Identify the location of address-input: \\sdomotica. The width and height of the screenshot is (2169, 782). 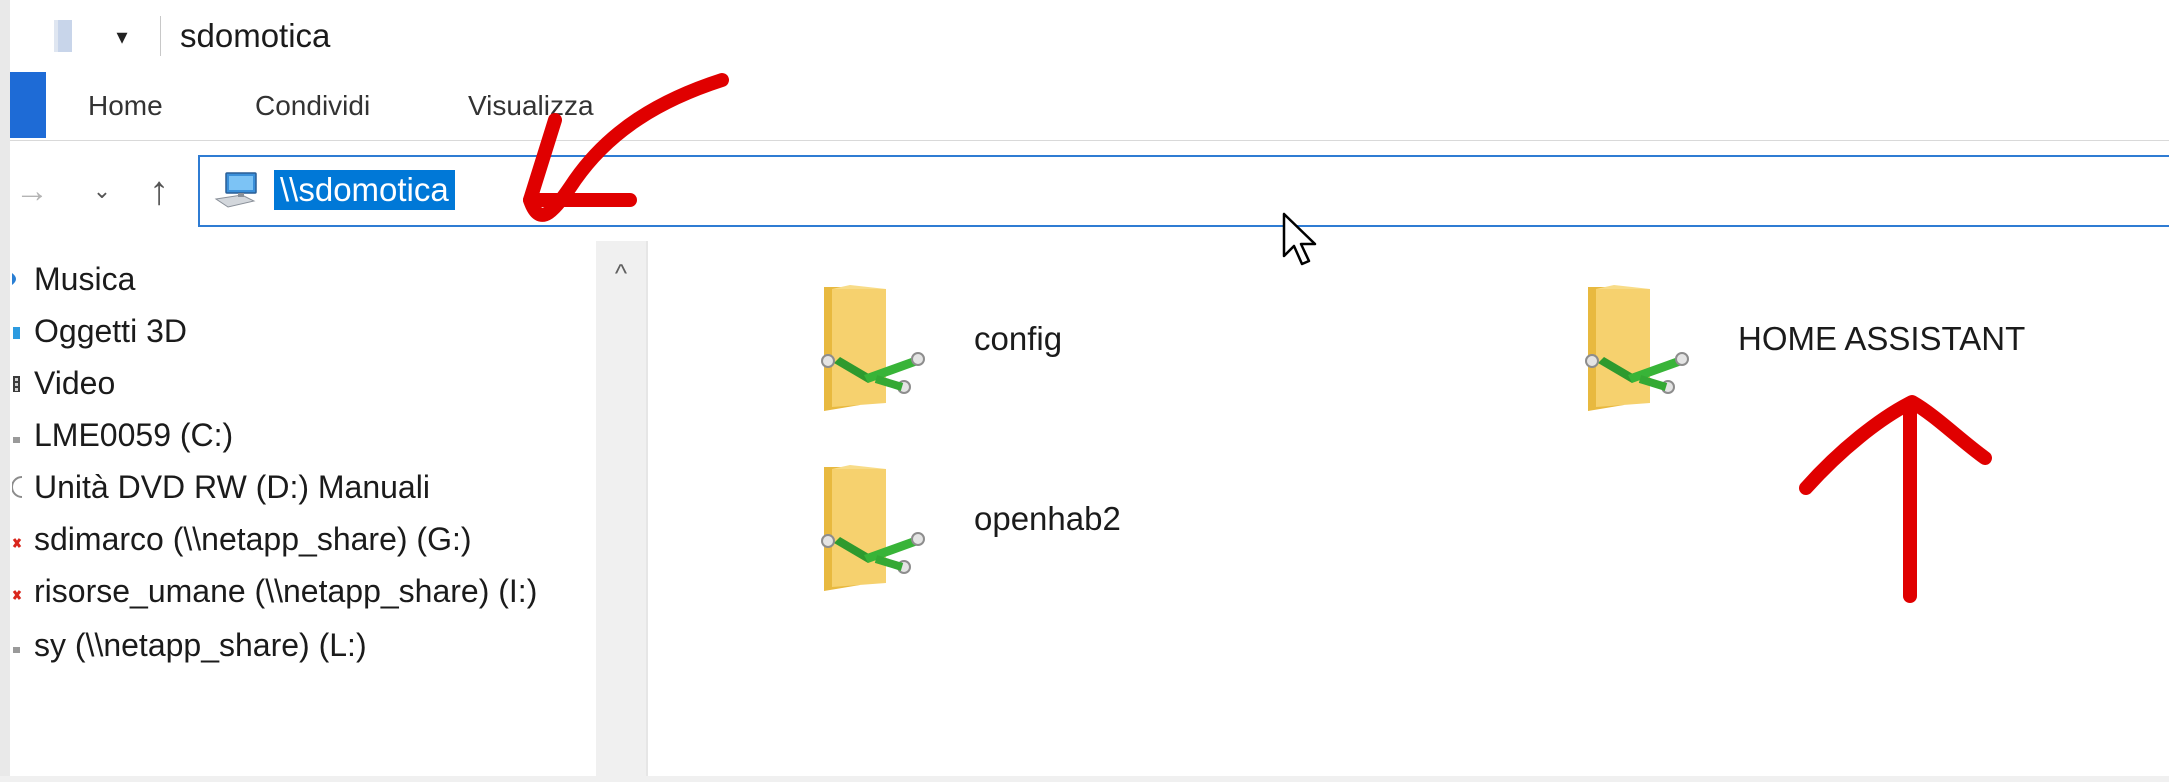
(364, 190).